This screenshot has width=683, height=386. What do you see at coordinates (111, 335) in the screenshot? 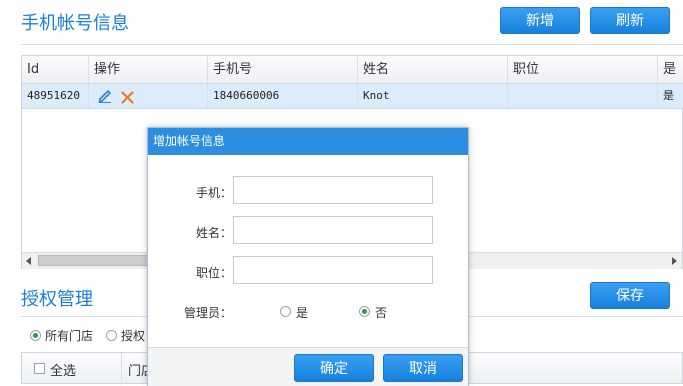
I see `radio-authorized-stores` at bounding box center [111, 335].